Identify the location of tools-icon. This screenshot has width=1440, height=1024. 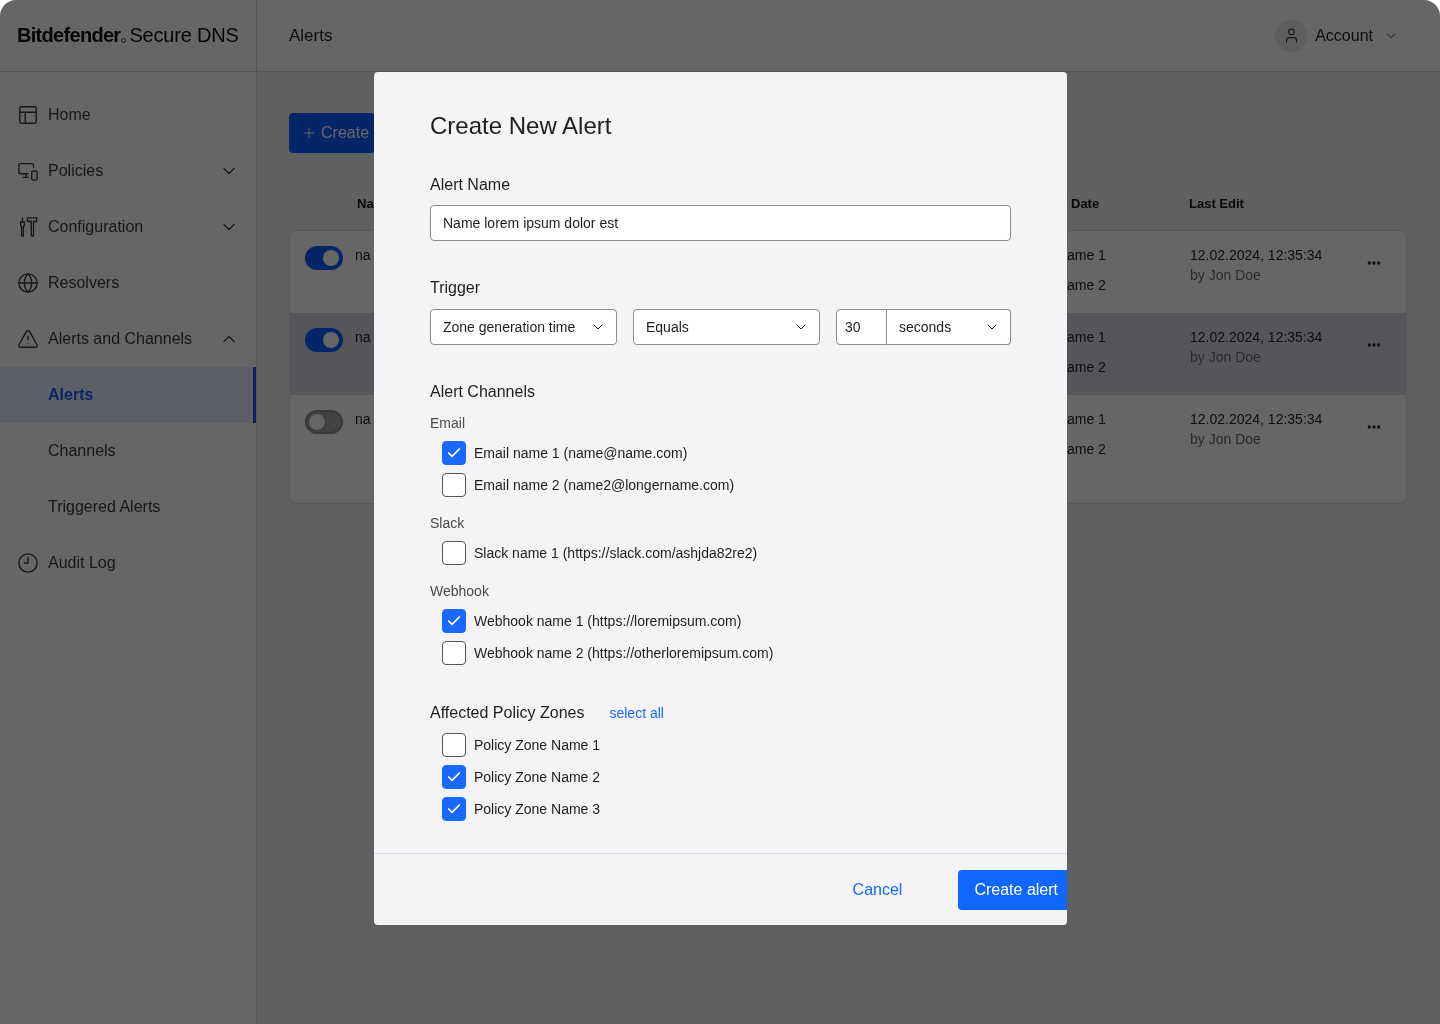
(28, 227).